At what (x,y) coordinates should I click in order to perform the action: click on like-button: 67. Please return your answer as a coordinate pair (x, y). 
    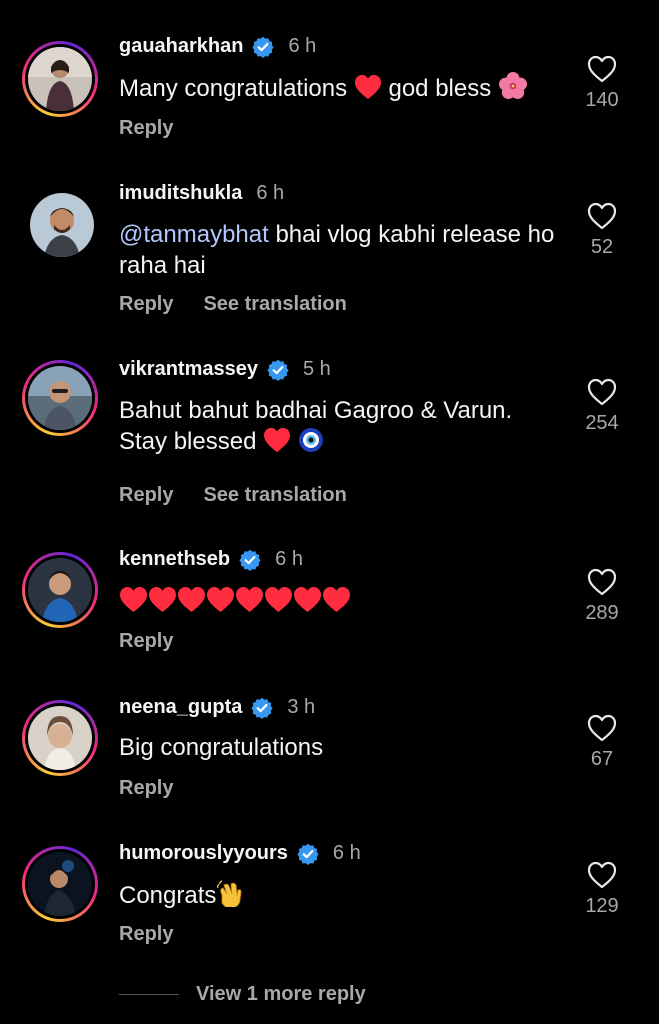
    Looking at the image, I should click on (602, 742).